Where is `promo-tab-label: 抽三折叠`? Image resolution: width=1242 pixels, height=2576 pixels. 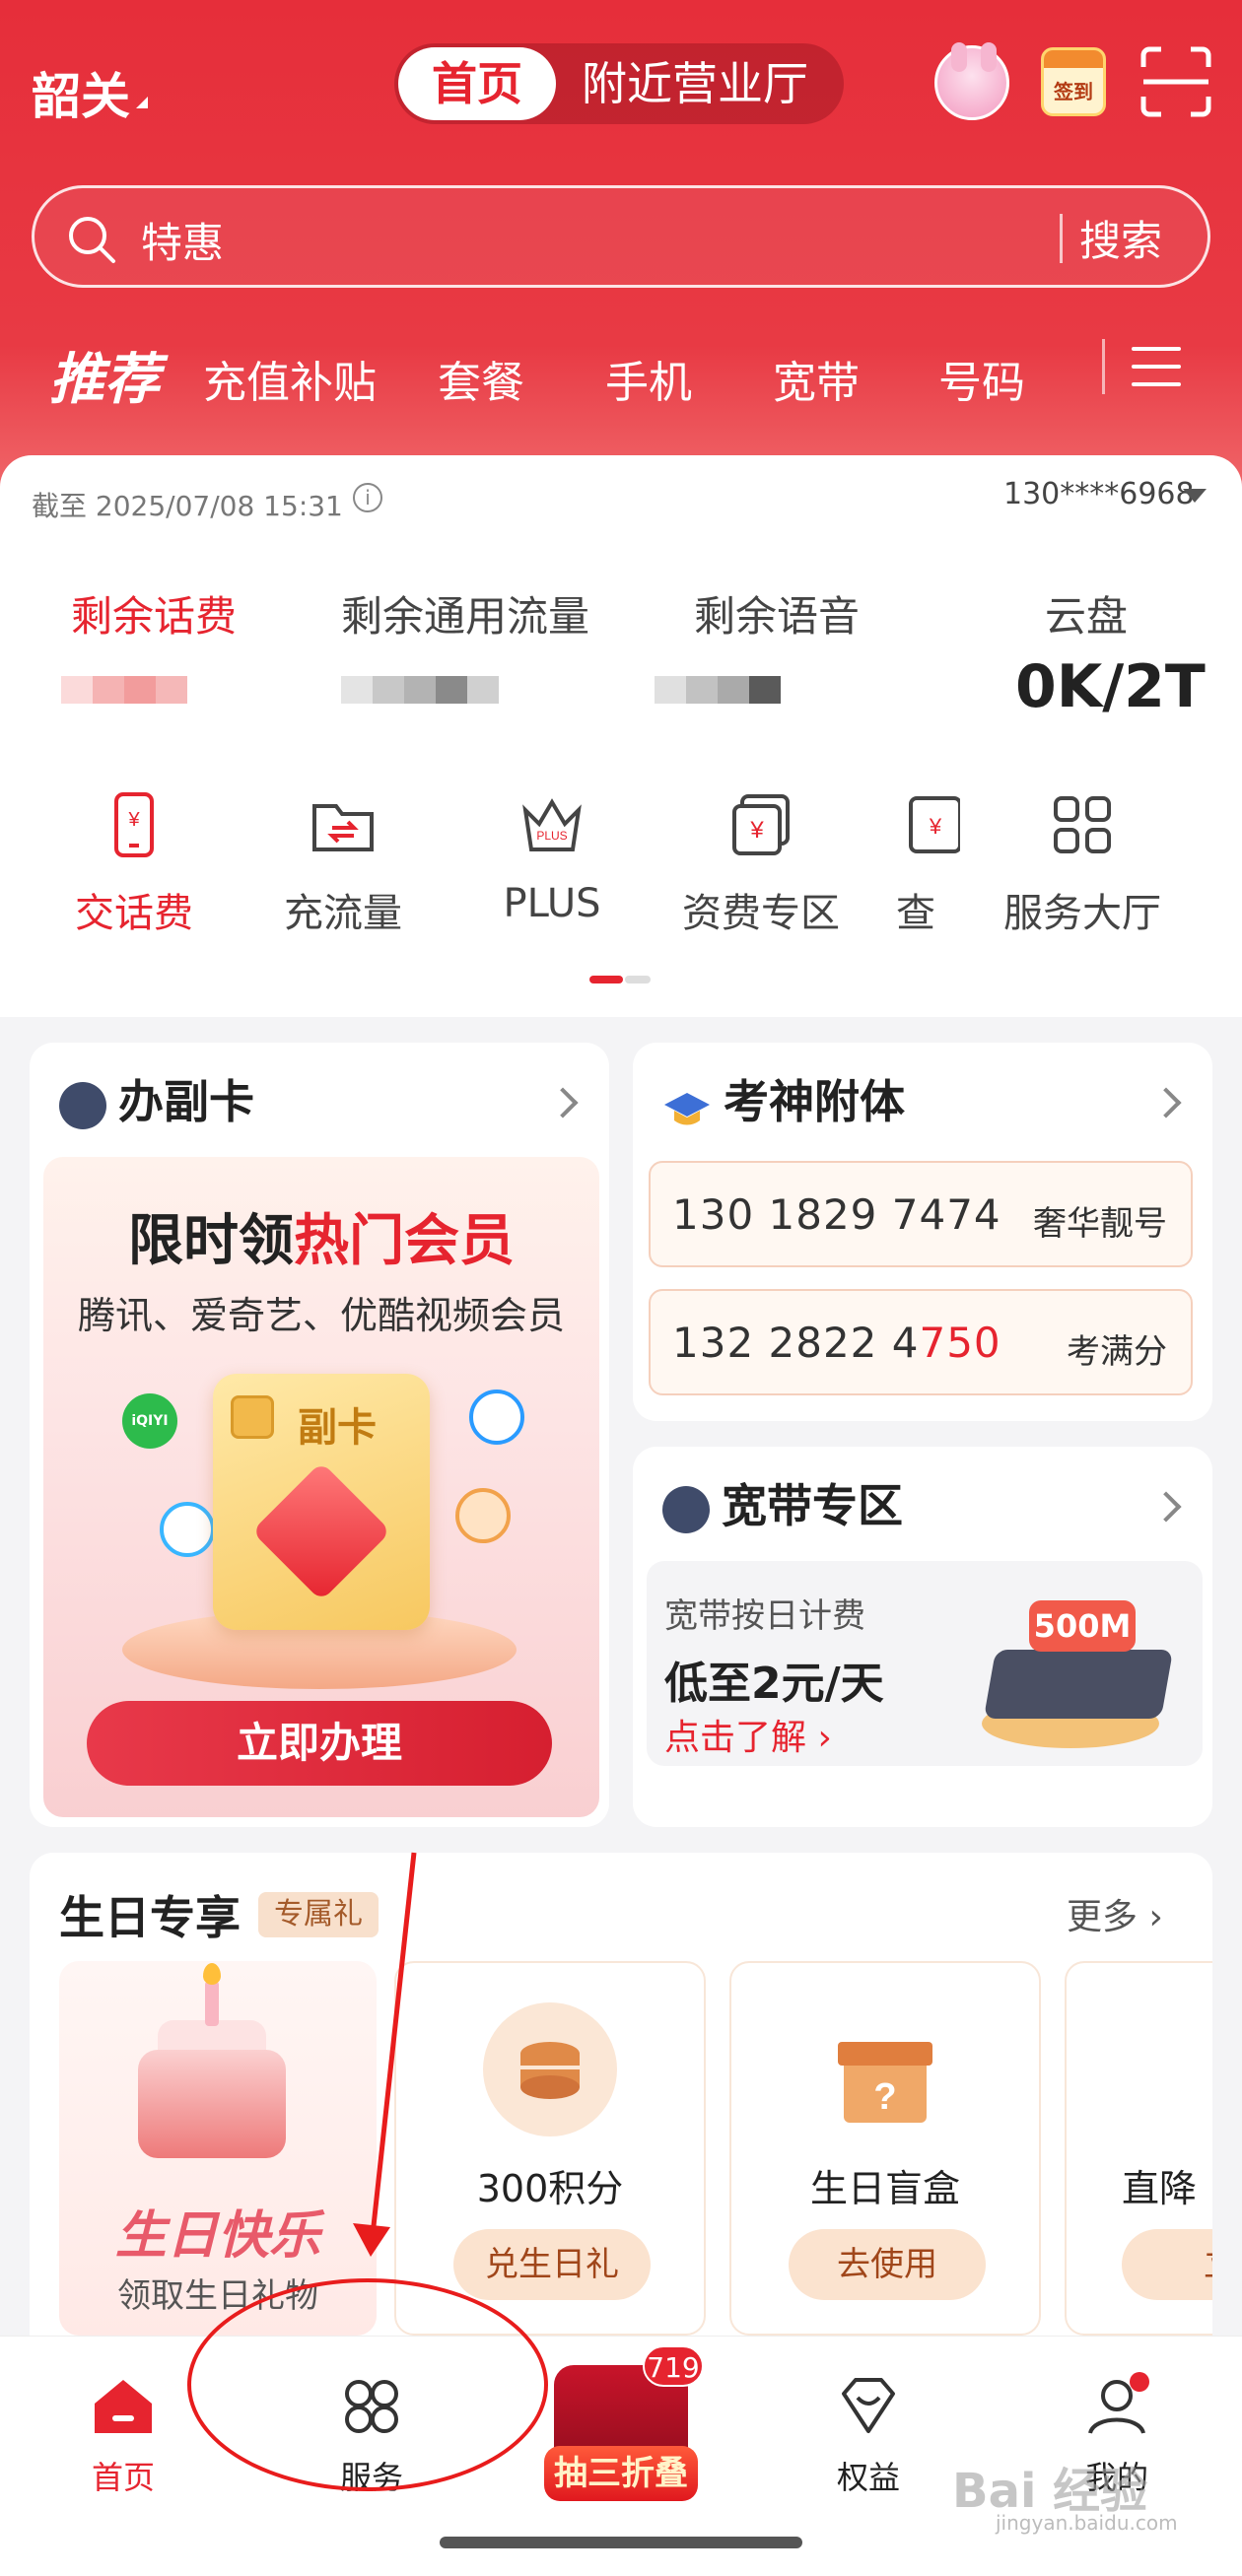
promo-tab-label: 抽三折叠 is located at coordinates (621, 2473).